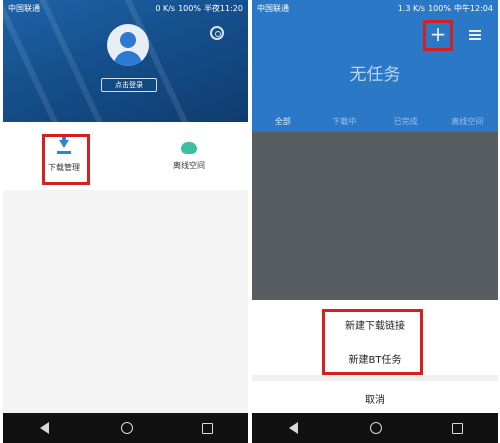 The image size is (500, 443). What do you see at coordinates (475, 35) in the screenshot?
I see `list-icon` at bounding box center [475, 35].